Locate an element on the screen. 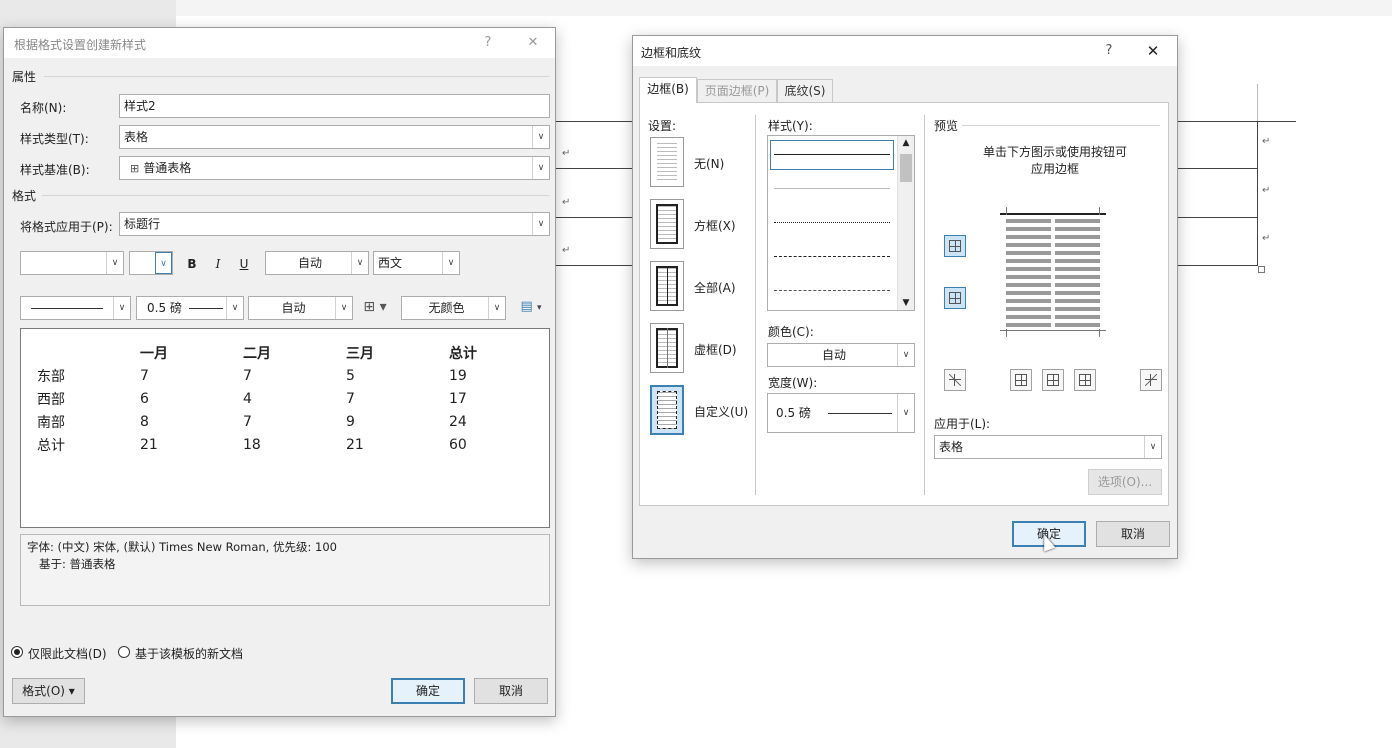  format-menu-button: 格式(O) ▾ is located at coordinates (48, 691).